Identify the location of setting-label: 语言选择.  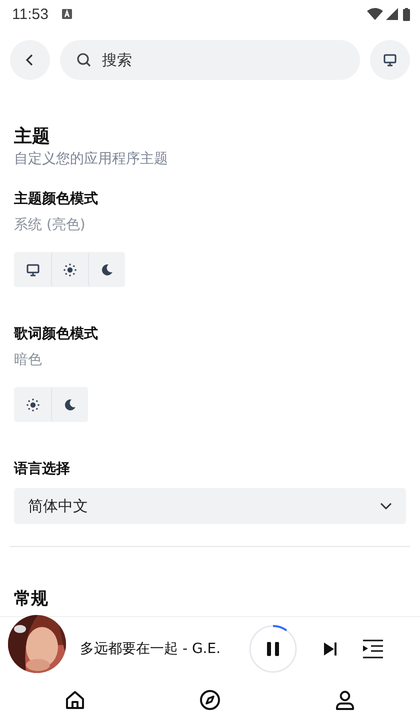
(42, 469).